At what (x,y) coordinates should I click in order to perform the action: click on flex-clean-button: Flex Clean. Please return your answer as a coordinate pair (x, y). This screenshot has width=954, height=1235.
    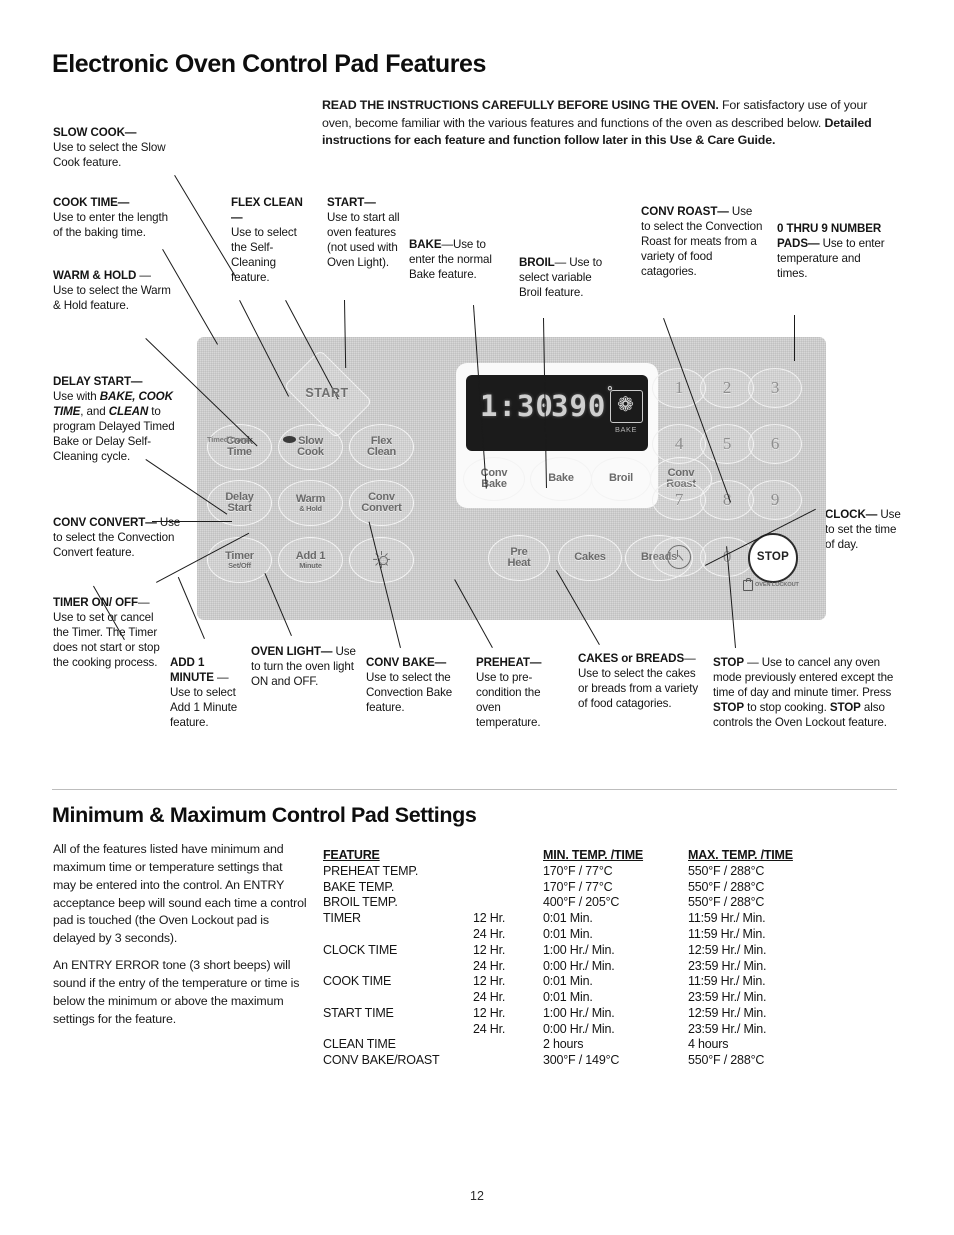
    Looking at the image, I should click on (381, 447).